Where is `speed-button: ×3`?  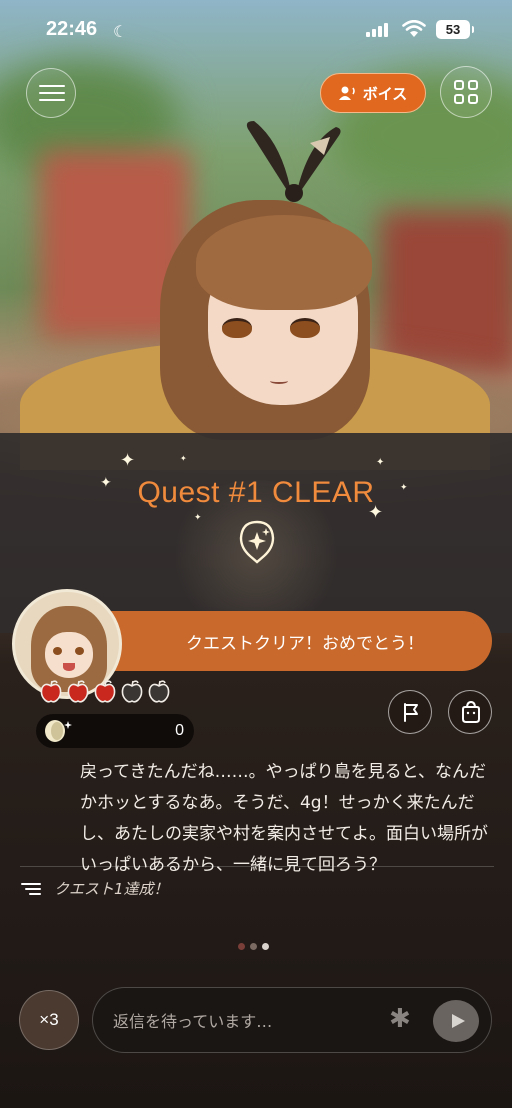
speed-button: ×3 is located at coordinates (49, 1020).